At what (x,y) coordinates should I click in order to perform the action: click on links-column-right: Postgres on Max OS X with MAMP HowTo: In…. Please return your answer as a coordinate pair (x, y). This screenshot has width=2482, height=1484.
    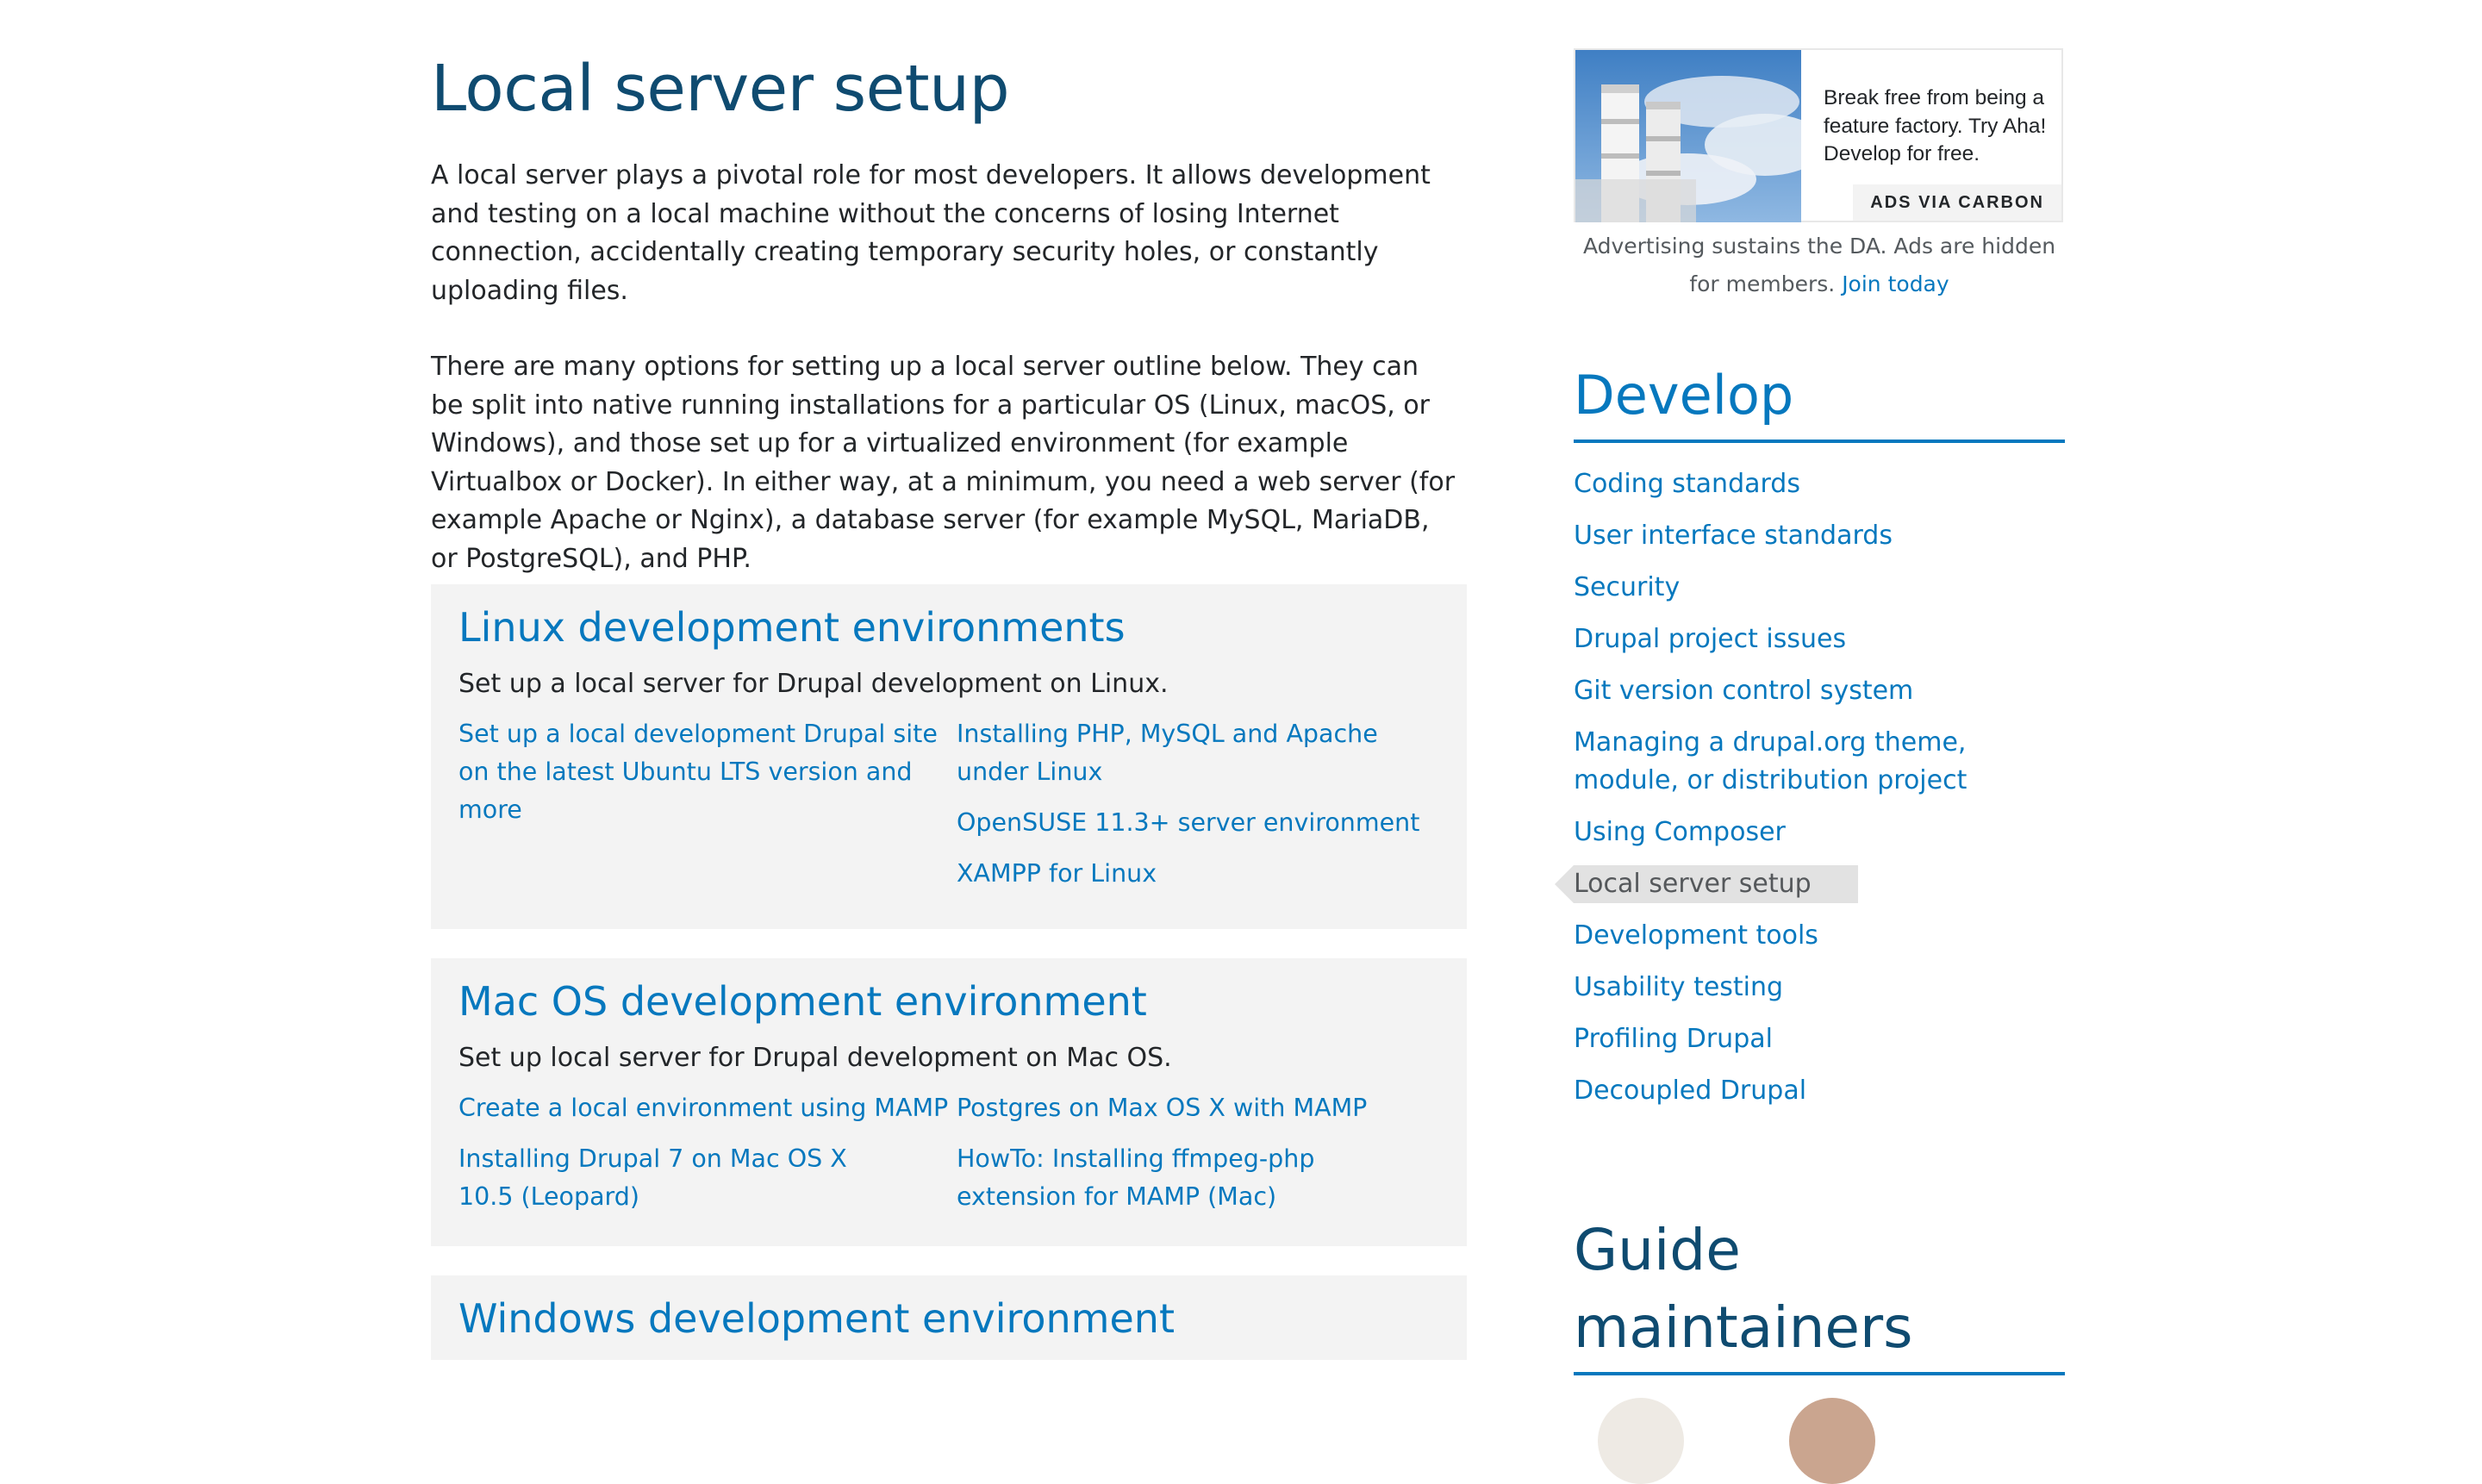
    Looking at the image, I should click on (1198, 1159).